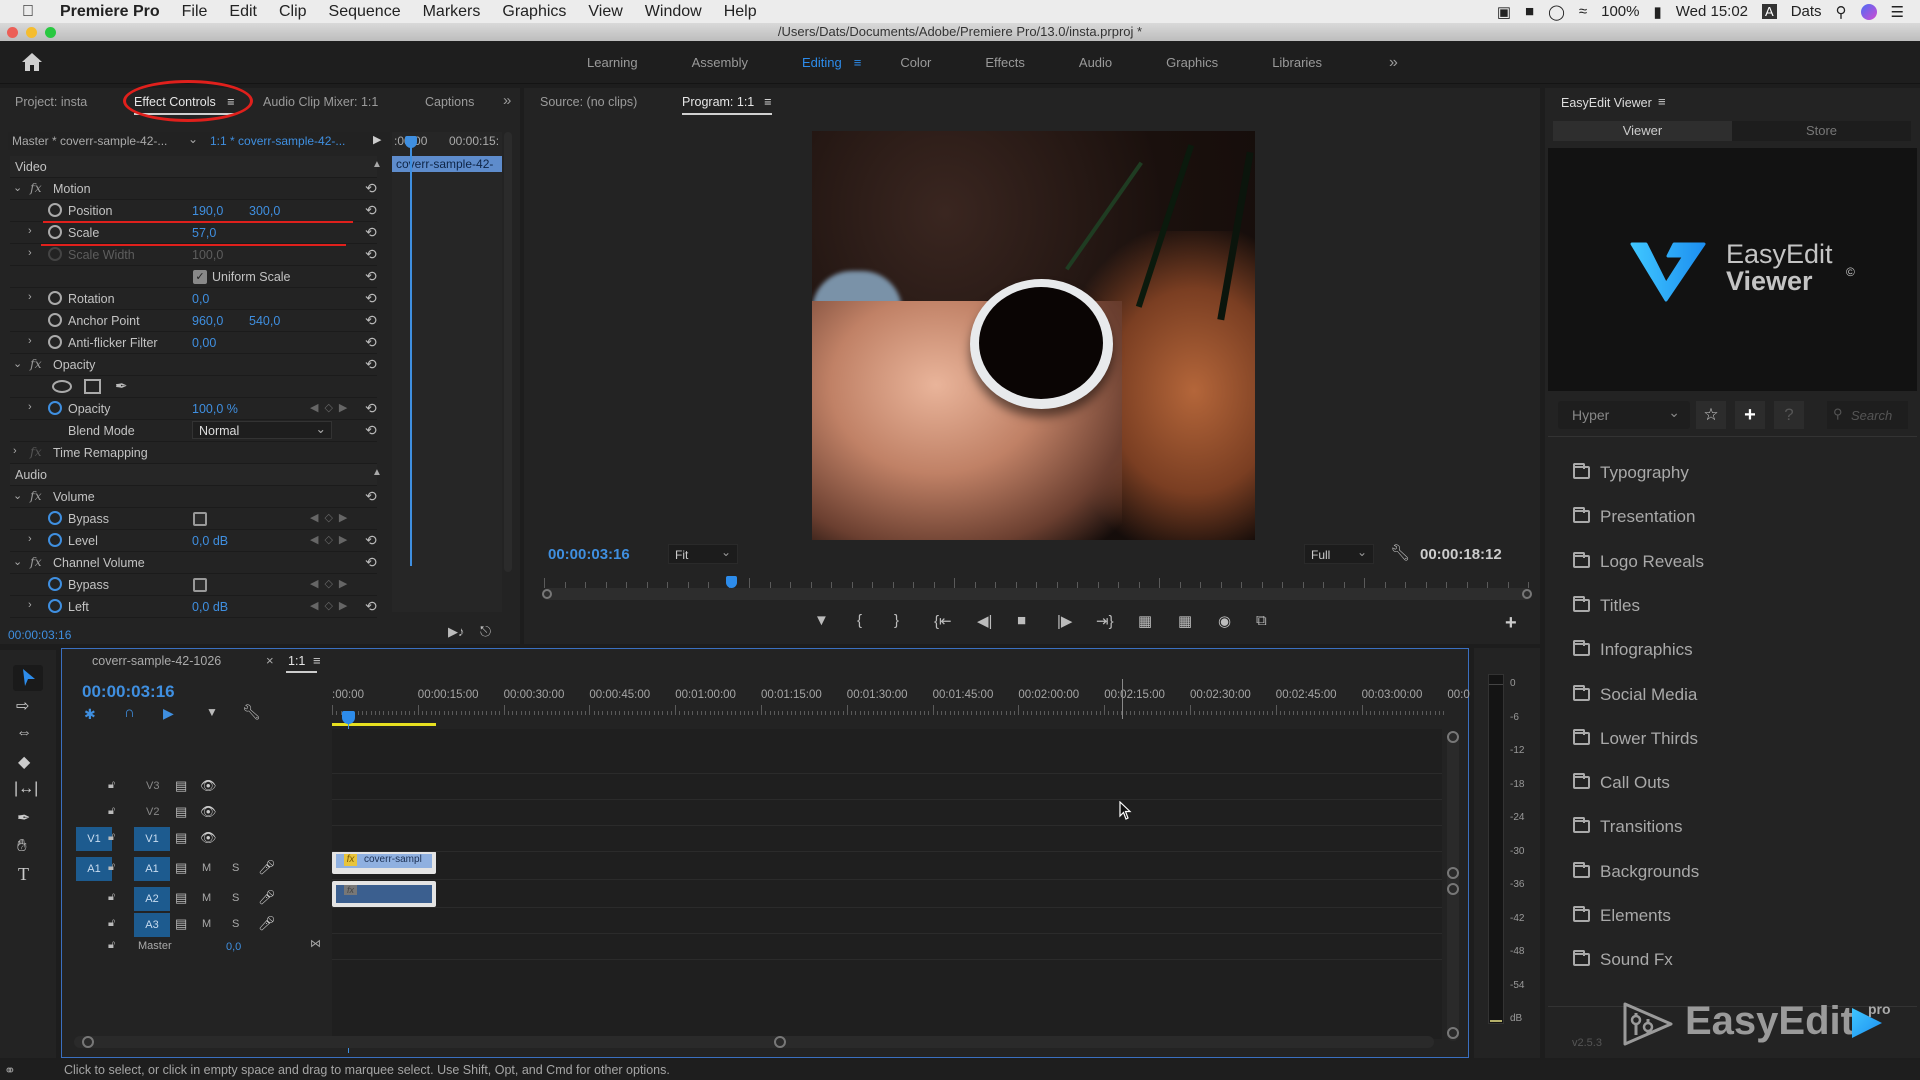 Image resolution: width=1920 pixels, height=1080 pixels. I want to click on user-name: Dats, so click(1806, 11).